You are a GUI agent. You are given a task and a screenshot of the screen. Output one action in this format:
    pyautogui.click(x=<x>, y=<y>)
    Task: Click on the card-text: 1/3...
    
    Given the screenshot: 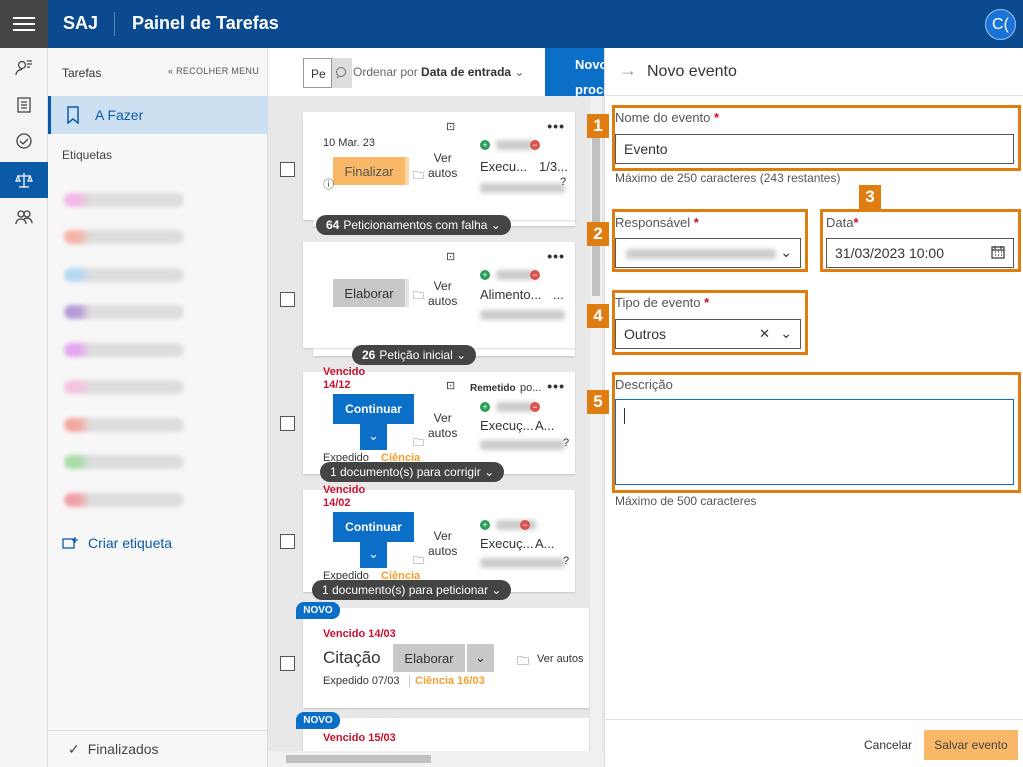 What is the action you would take?
    pyautogui.click(x=553, y=166)
    